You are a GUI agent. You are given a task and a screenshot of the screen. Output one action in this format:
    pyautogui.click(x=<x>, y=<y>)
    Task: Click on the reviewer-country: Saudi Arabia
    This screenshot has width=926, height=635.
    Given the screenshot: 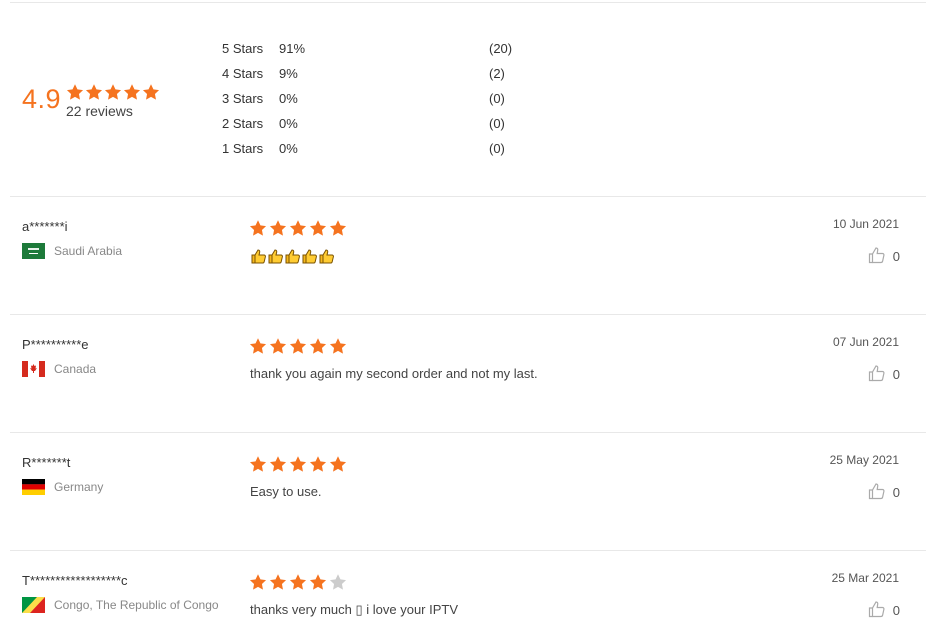 What is the action you would take?
    pyautogui.click(x=72, y=251)
    